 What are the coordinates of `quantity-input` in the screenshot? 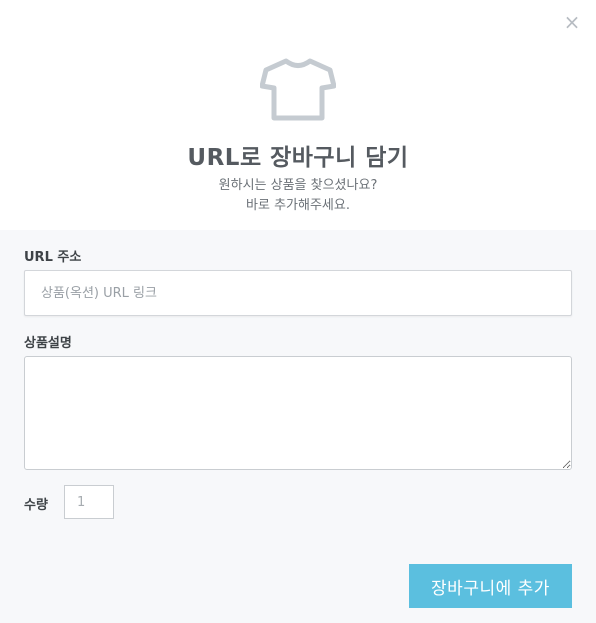 It's located at (89, 502).